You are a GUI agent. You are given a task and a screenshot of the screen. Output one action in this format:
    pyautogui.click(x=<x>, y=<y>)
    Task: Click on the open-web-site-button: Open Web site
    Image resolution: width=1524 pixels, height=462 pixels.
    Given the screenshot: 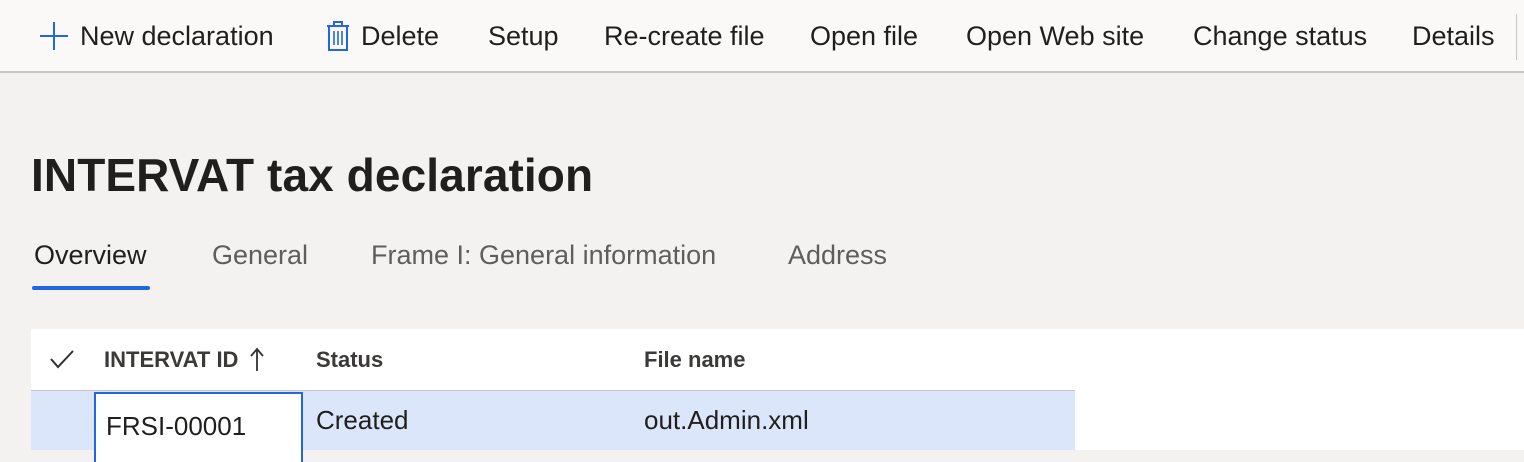 What is the action you would take?
    pyautogui.click(x=1055, y=36)
    